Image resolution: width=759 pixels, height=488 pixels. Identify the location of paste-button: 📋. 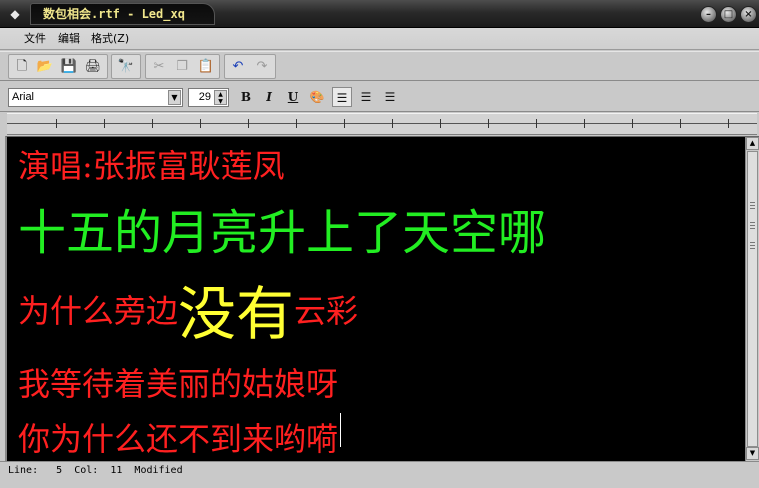
(206, 66).